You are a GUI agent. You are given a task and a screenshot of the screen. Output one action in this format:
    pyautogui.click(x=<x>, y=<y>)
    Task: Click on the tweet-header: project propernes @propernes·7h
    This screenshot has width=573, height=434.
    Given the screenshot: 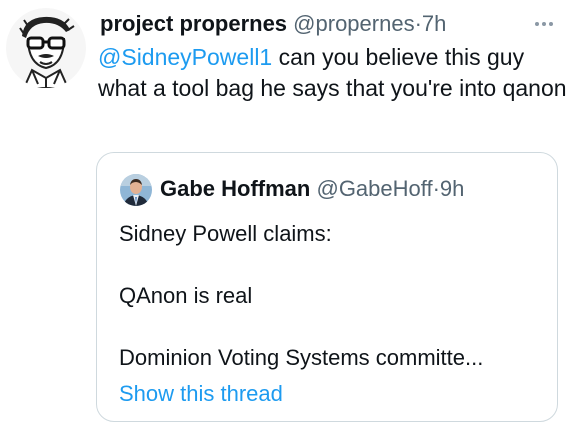 What is the action you would take?
    pyautogui.click(x=336, y=24)
    